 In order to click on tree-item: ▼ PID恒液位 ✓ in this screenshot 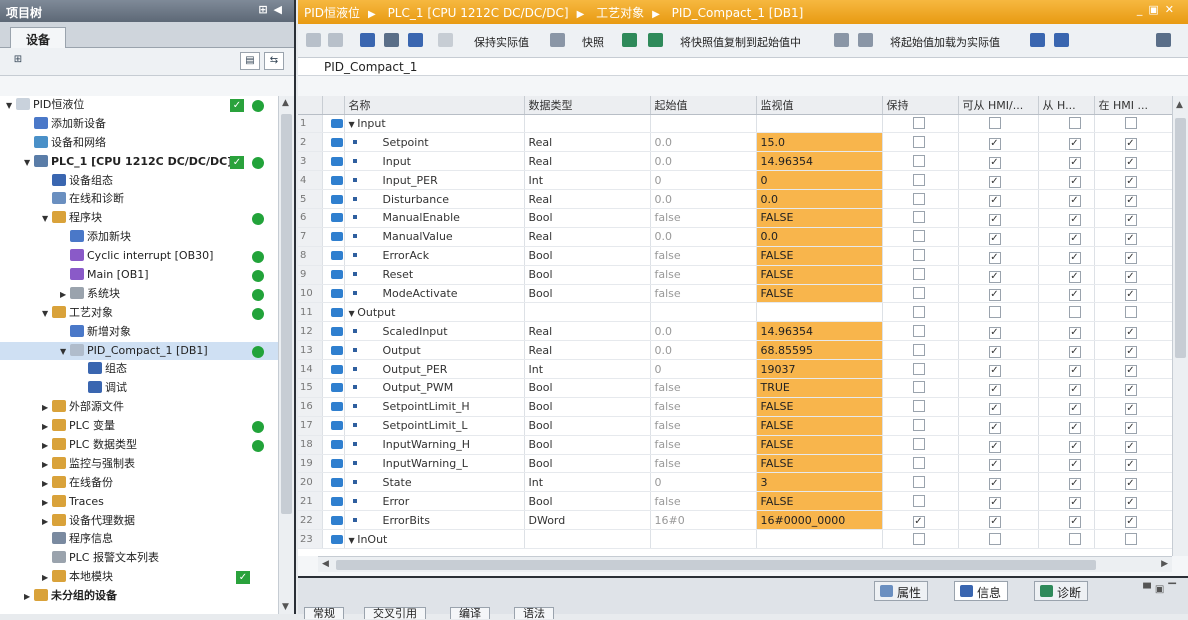, I will do `click(139, 105)`.